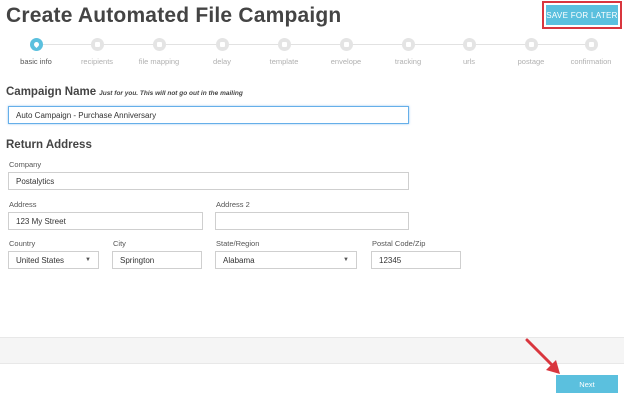 This screenshot has height=405, width=624. What do you see at coordinates (469, 61) in the screenshot?
I see `step-label: urls` at bounding box center [469, 61].